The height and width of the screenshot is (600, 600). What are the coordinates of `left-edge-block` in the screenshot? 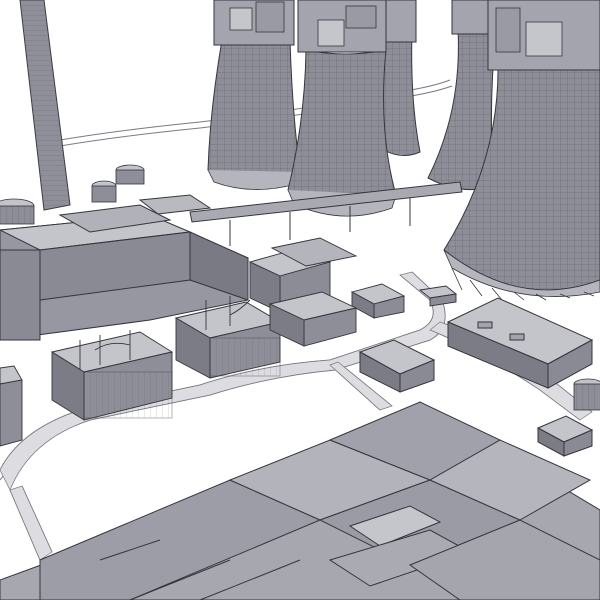 It's located at (11, 406).